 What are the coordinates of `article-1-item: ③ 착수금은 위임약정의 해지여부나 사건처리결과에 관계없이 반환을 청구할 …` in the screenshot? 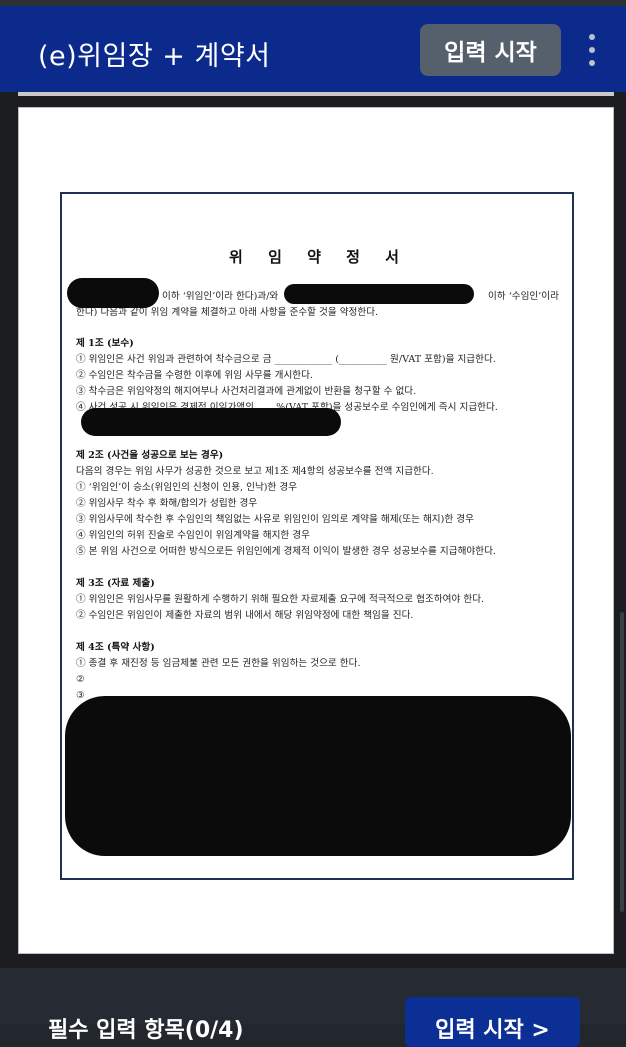 It's located at (246, 391).